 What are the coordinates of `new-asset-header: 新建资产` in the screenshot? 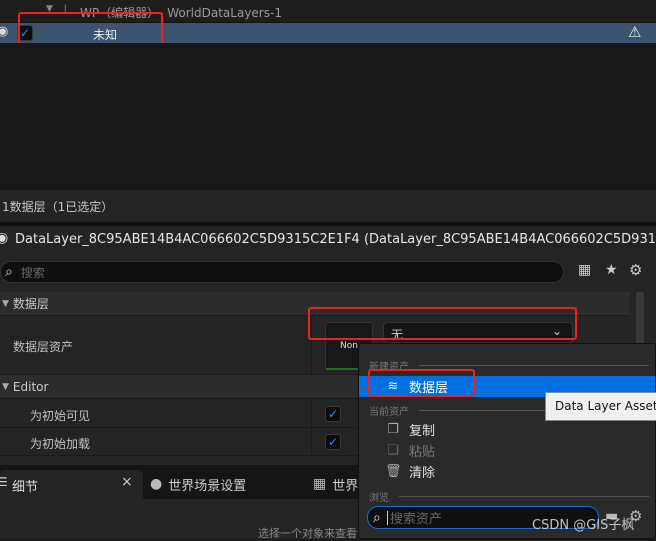 It's located at (509, 365).